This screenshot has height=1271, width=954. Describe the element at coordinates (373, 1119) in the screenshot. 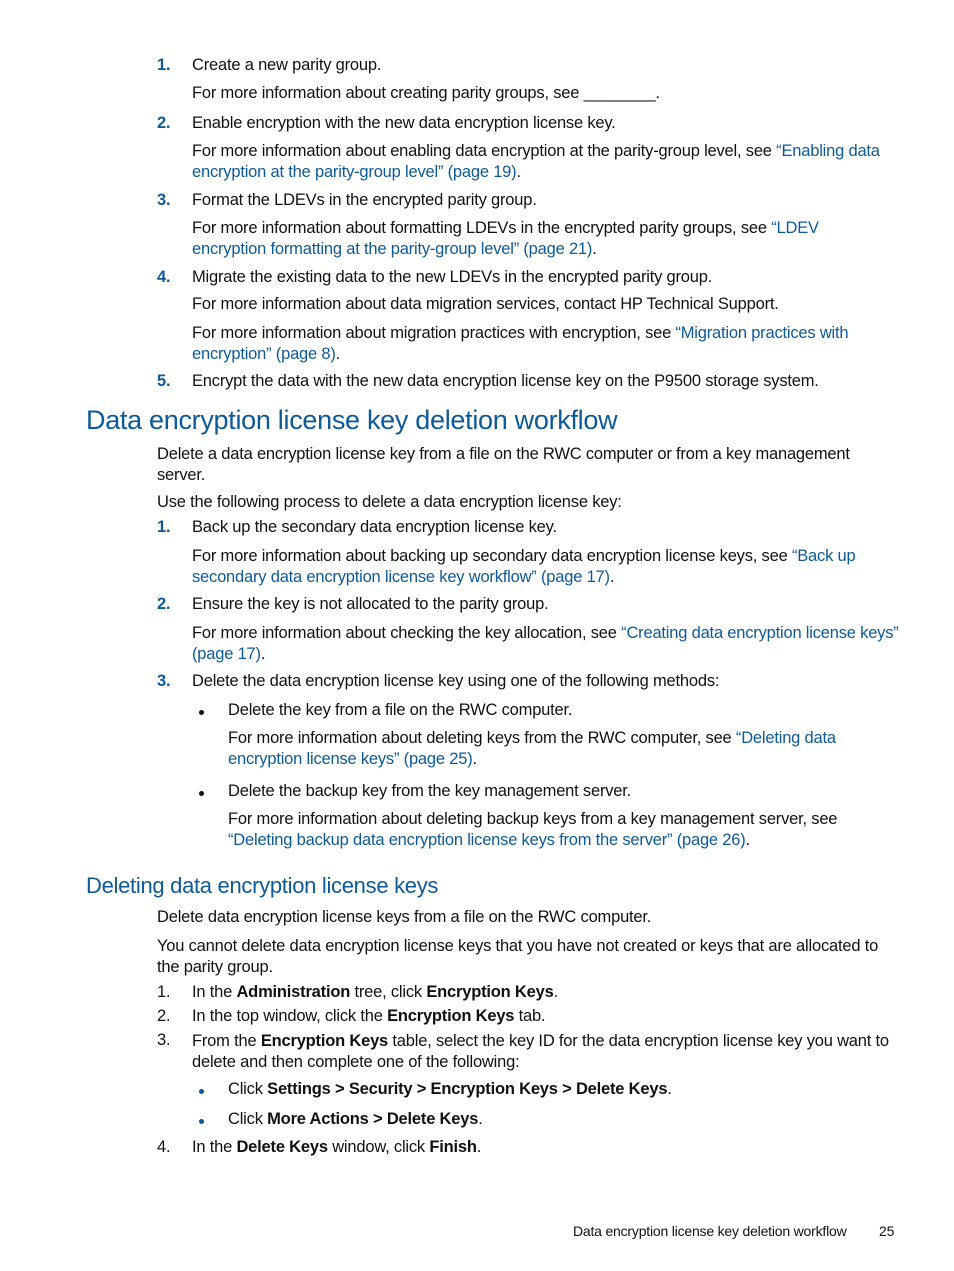

I see `menu-path-more-actions: More Actions > Delete Keys` at that location.